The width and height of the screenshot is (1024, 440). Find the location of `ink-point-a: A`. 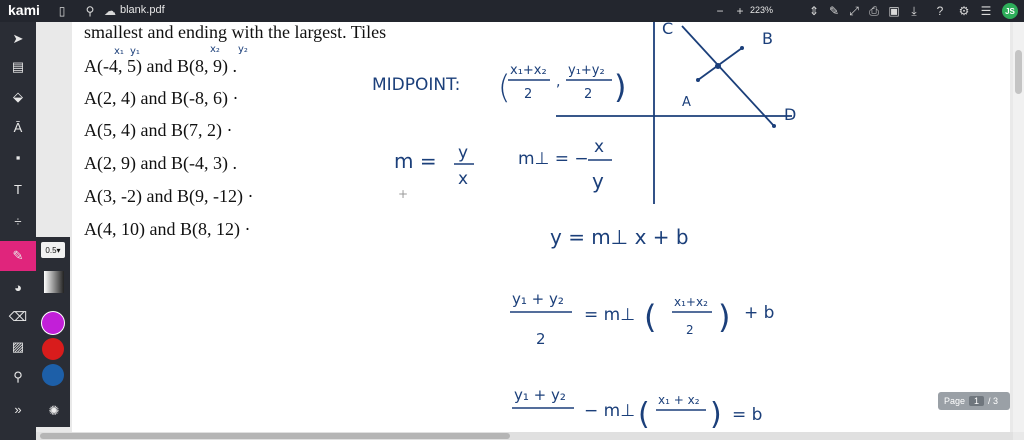

ink-point-a: A is located at coordinates (686, 102).